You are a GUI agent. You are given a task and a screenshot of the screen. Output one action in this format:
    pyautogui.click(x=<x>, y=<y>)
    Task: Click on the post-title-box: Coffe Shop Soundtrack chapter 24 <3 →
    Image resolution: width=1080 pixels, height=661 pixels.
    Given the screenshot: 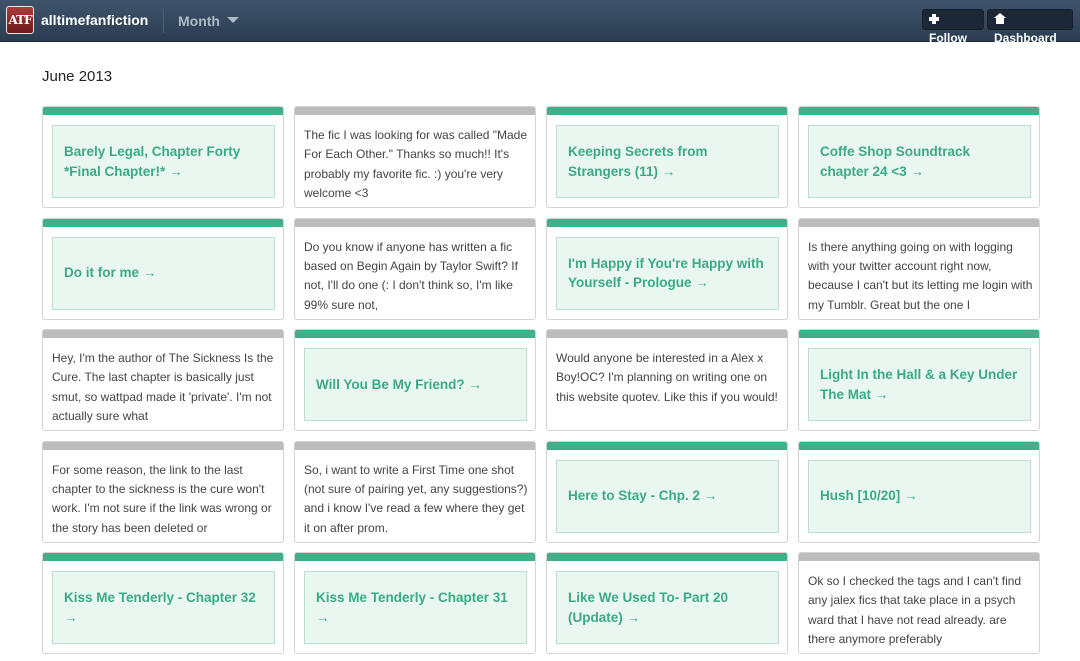 What is the action you would take?
    pyautogui.click(x=919, y=161)
    